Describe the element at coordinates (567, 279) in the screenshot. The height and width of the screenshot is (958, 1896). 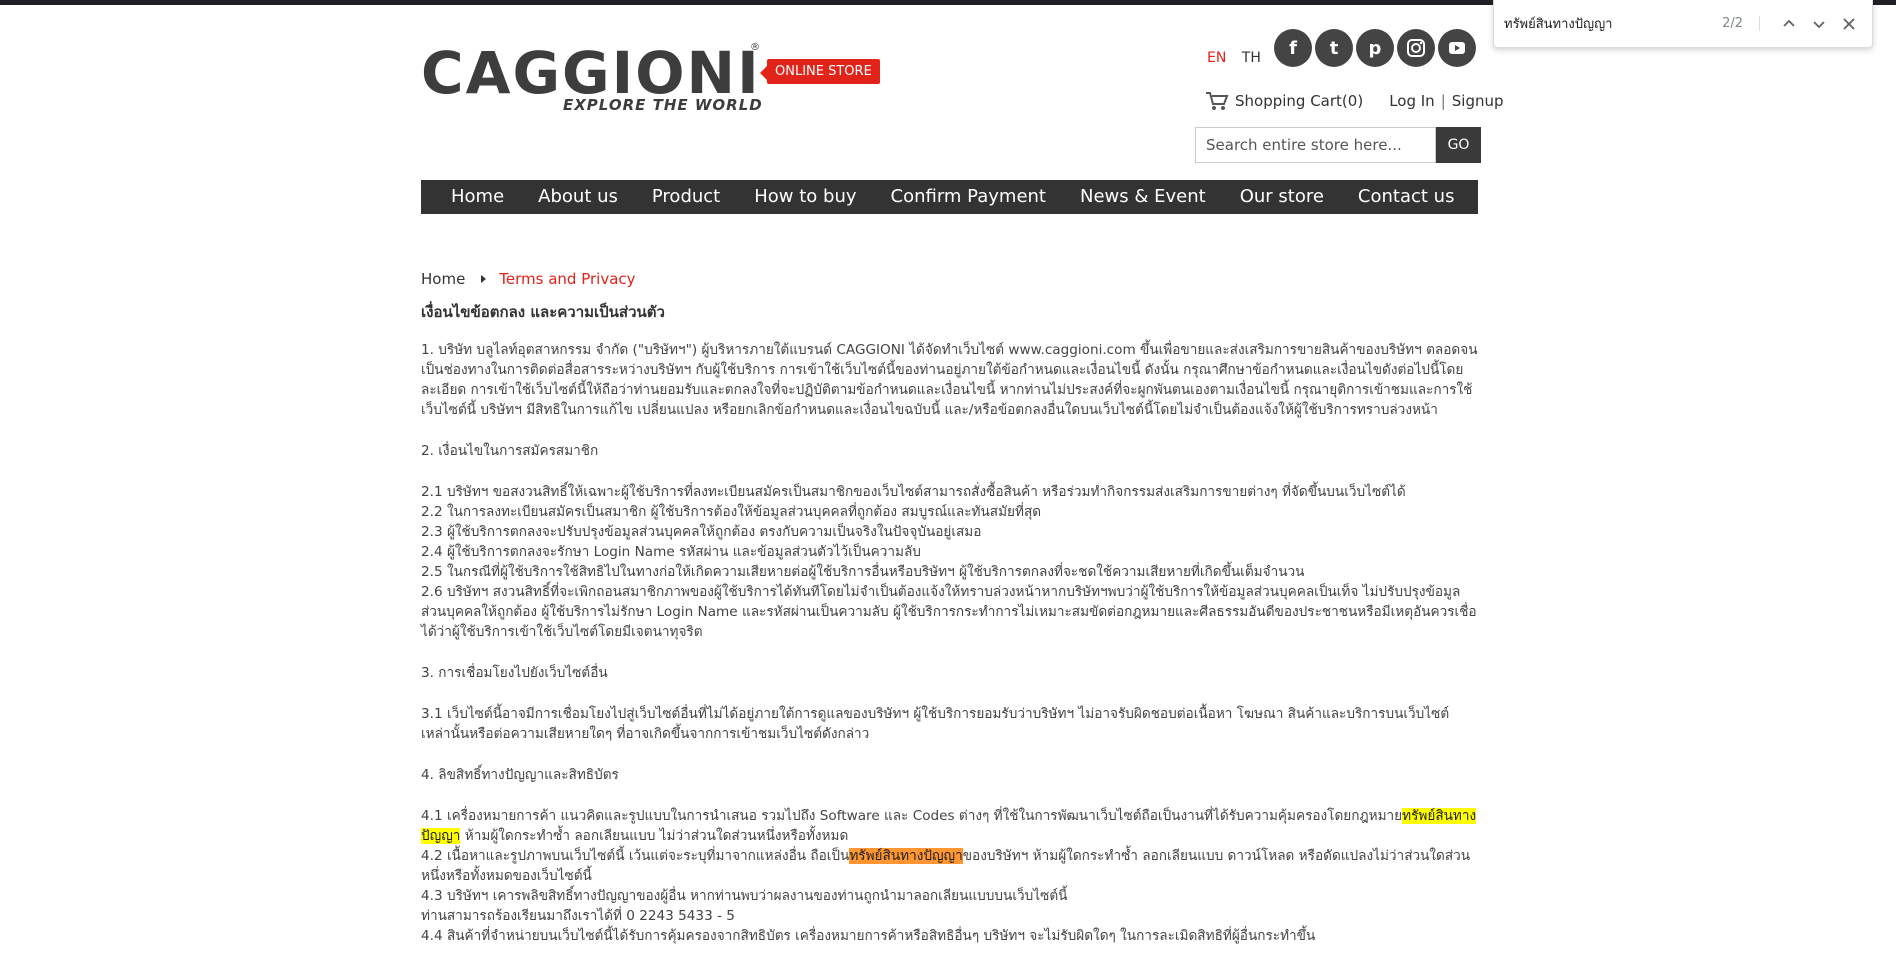
I see `breadcrumb-current: Terms and Privacy` at that location.